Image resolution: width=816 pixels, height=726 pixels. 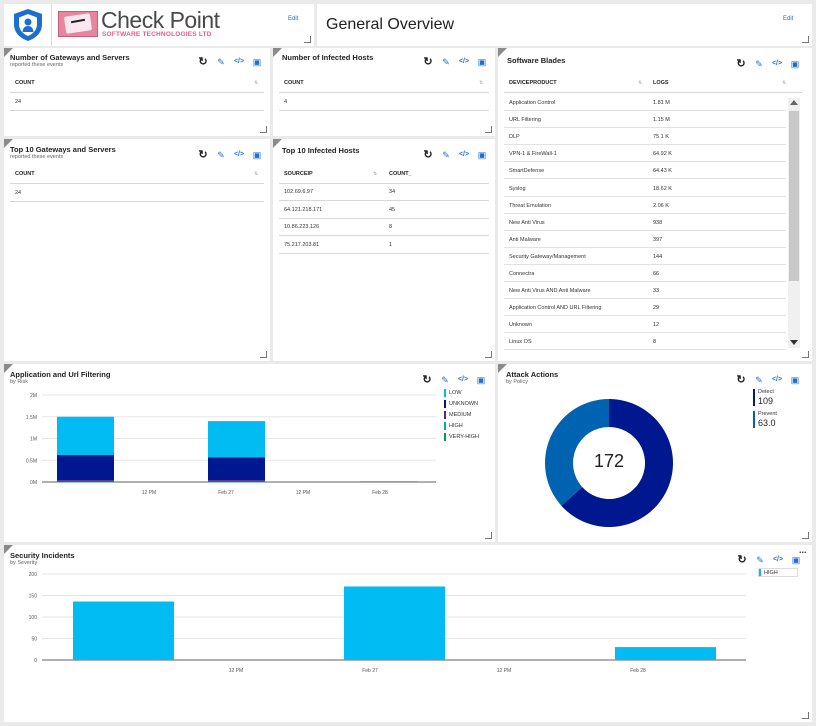 I want to click on logs-cell: 1.15 M, so click(x=661, y=120).